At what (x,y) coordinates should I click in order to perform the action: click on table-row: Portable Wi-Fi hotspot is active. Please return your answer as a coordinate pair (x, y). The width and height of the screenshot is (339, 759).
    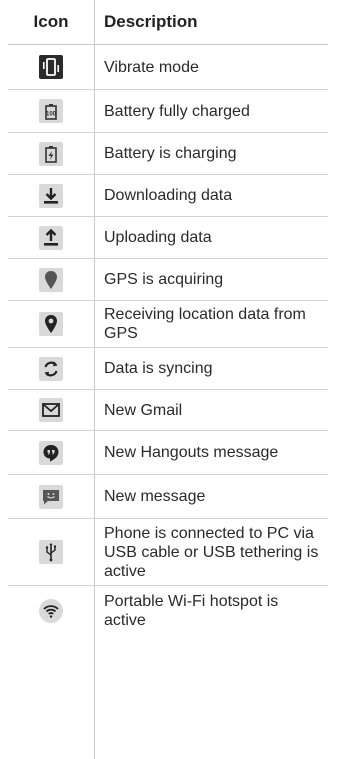
    Looking at the image, I should click on (168, 611).